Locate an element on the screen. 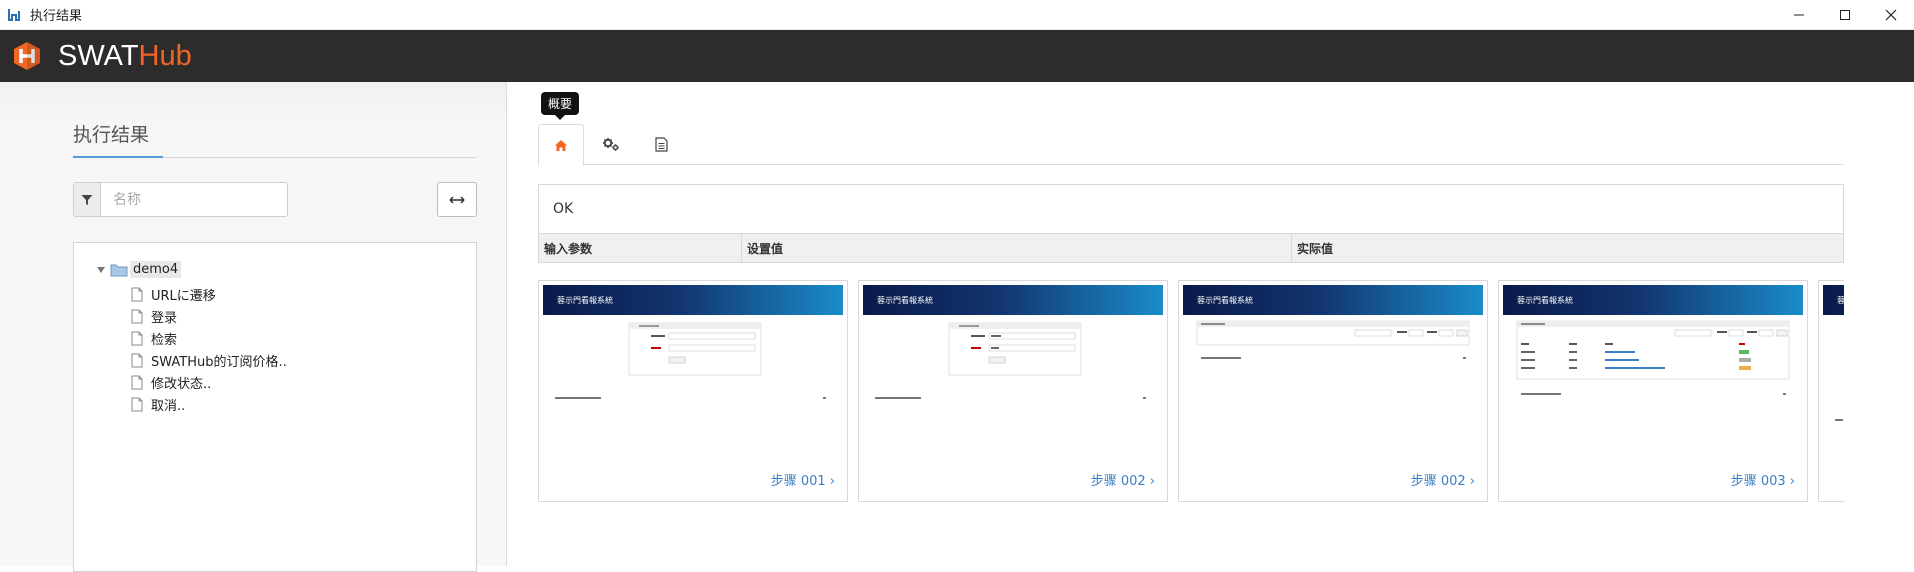 The width and height of the screenshot is (1914, 572). gears-icon is located at coordinates (611, 144).